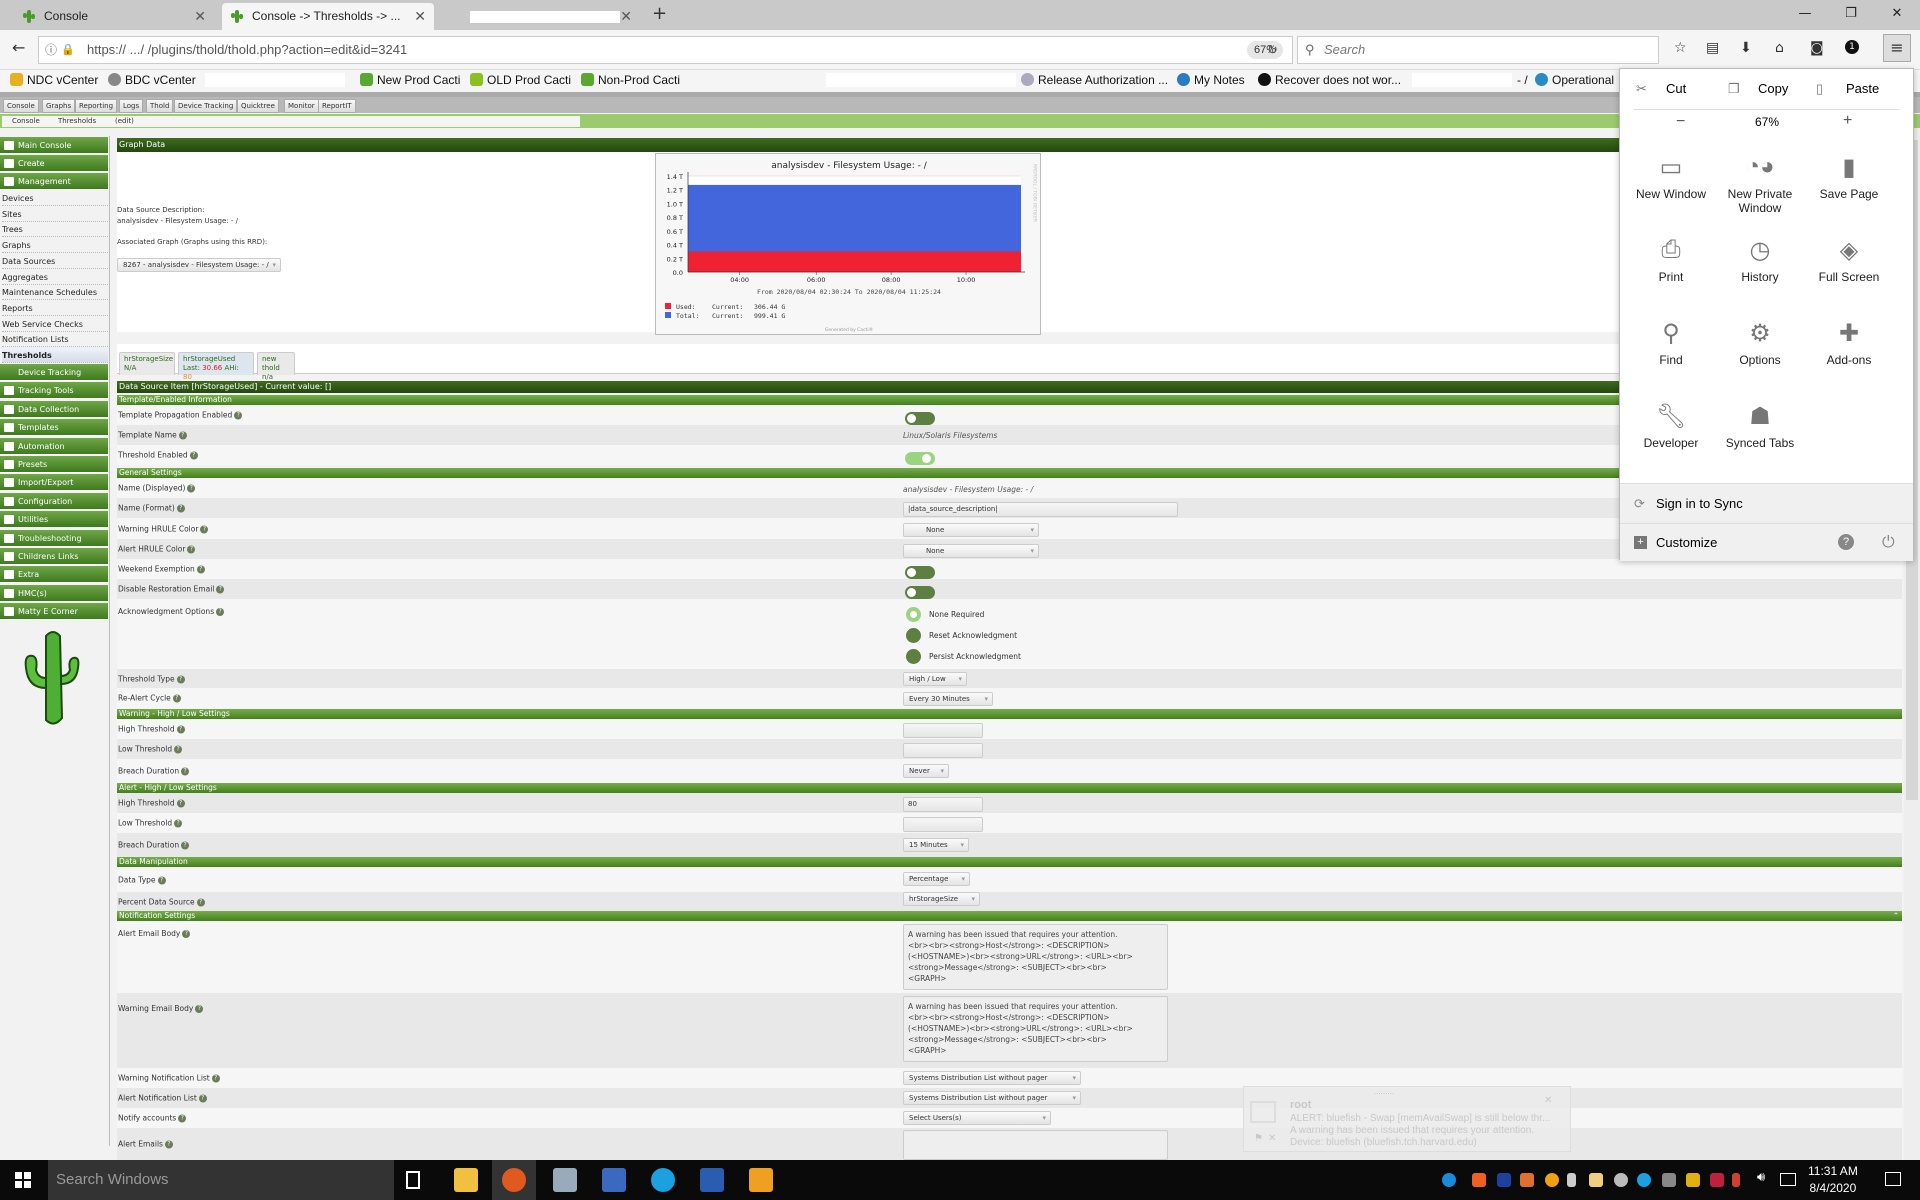  I want to click on thold-tab-hrstorageused: hrStorageUsed Last: 30.66 AHi: 80, so click(216, 366).